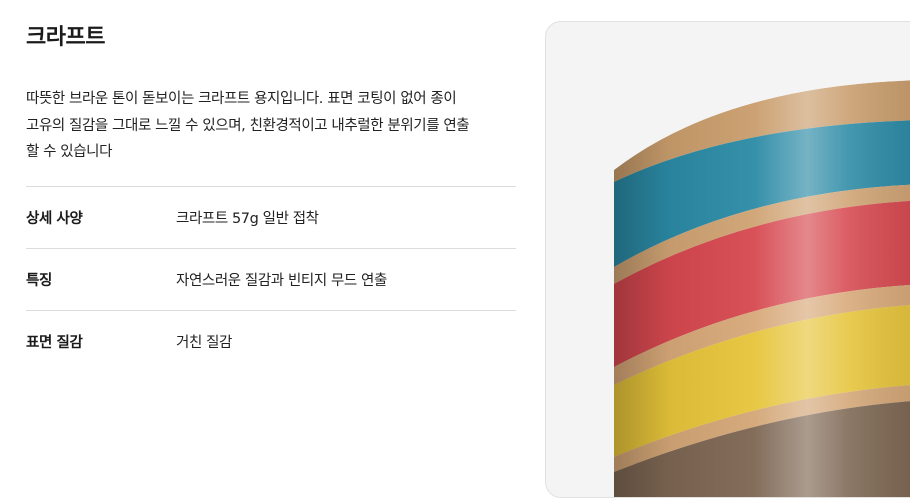 The height and width of the screenshot is (498, 910). Describe the element at coordinates (65, 37) in the screenshot. I see `product-title: 크라프트` at that location.